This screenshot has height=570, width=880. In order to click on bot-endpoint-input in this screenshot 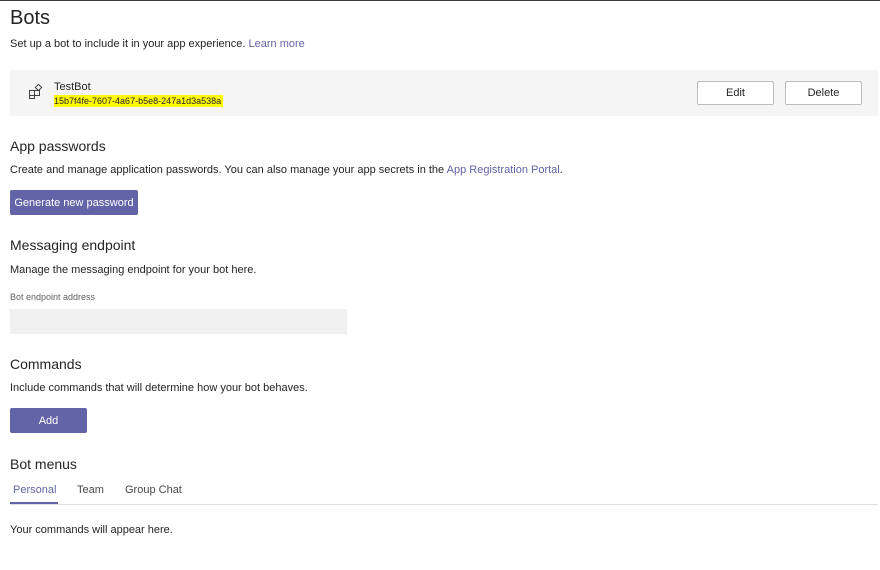, I will do `click(178, 321)`.